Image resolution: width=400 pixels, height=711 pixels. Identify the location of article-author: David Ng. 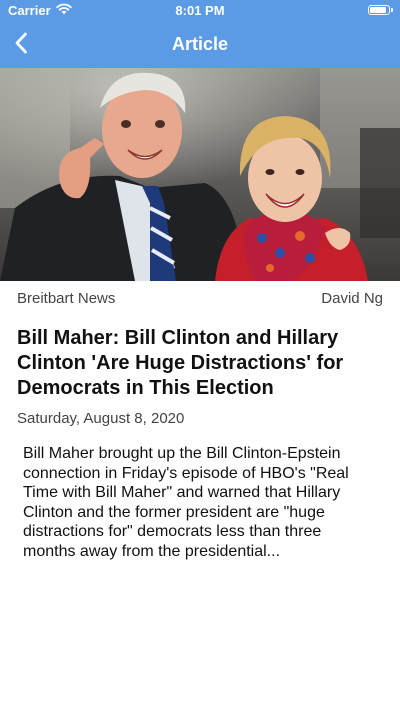
(352, 298).